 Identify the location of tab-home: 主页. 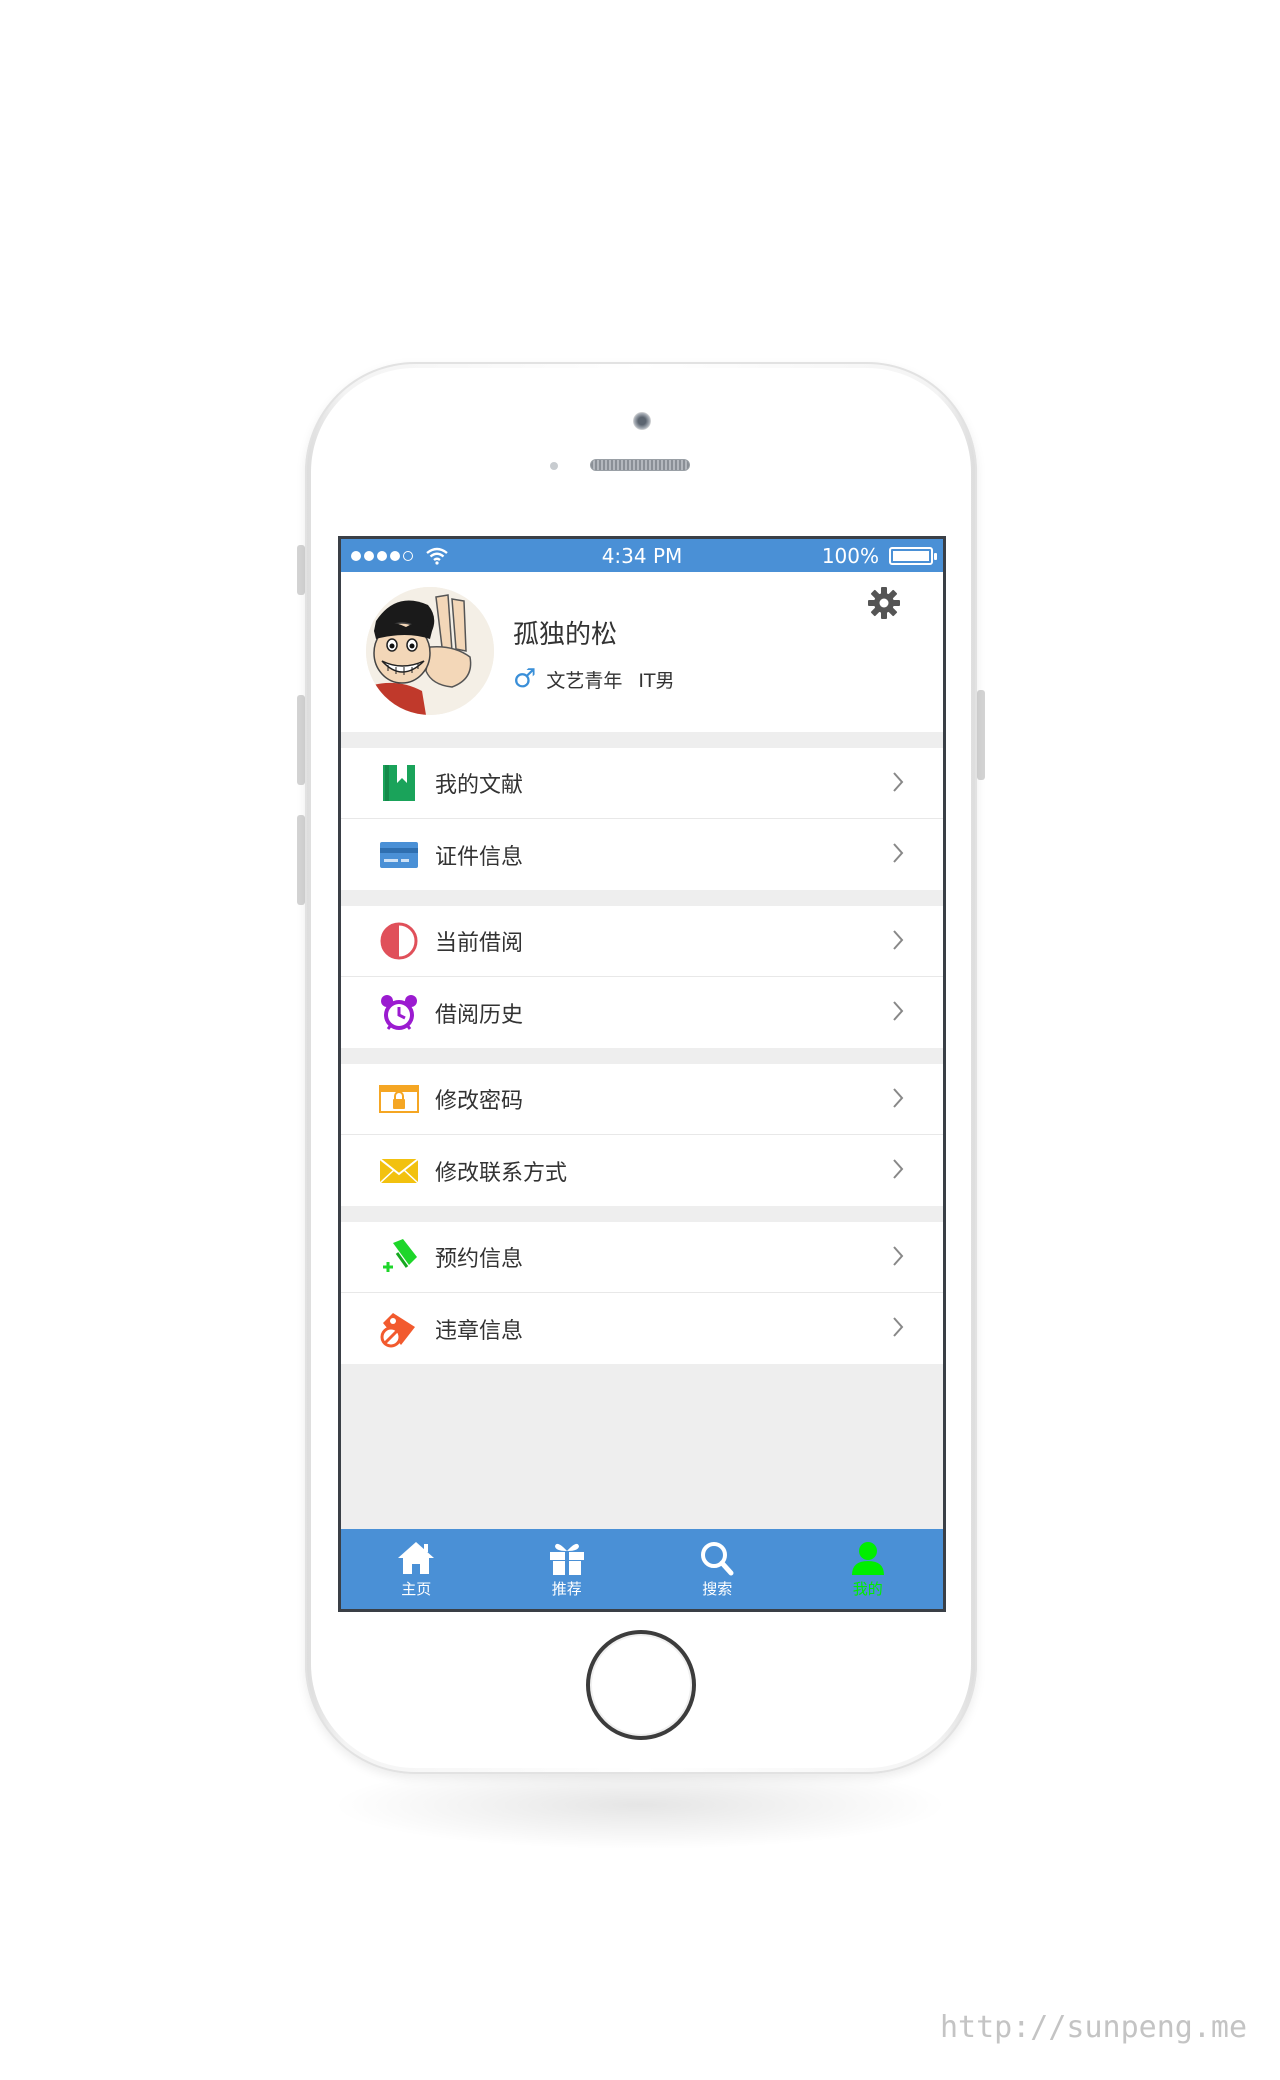
(416, 1569).